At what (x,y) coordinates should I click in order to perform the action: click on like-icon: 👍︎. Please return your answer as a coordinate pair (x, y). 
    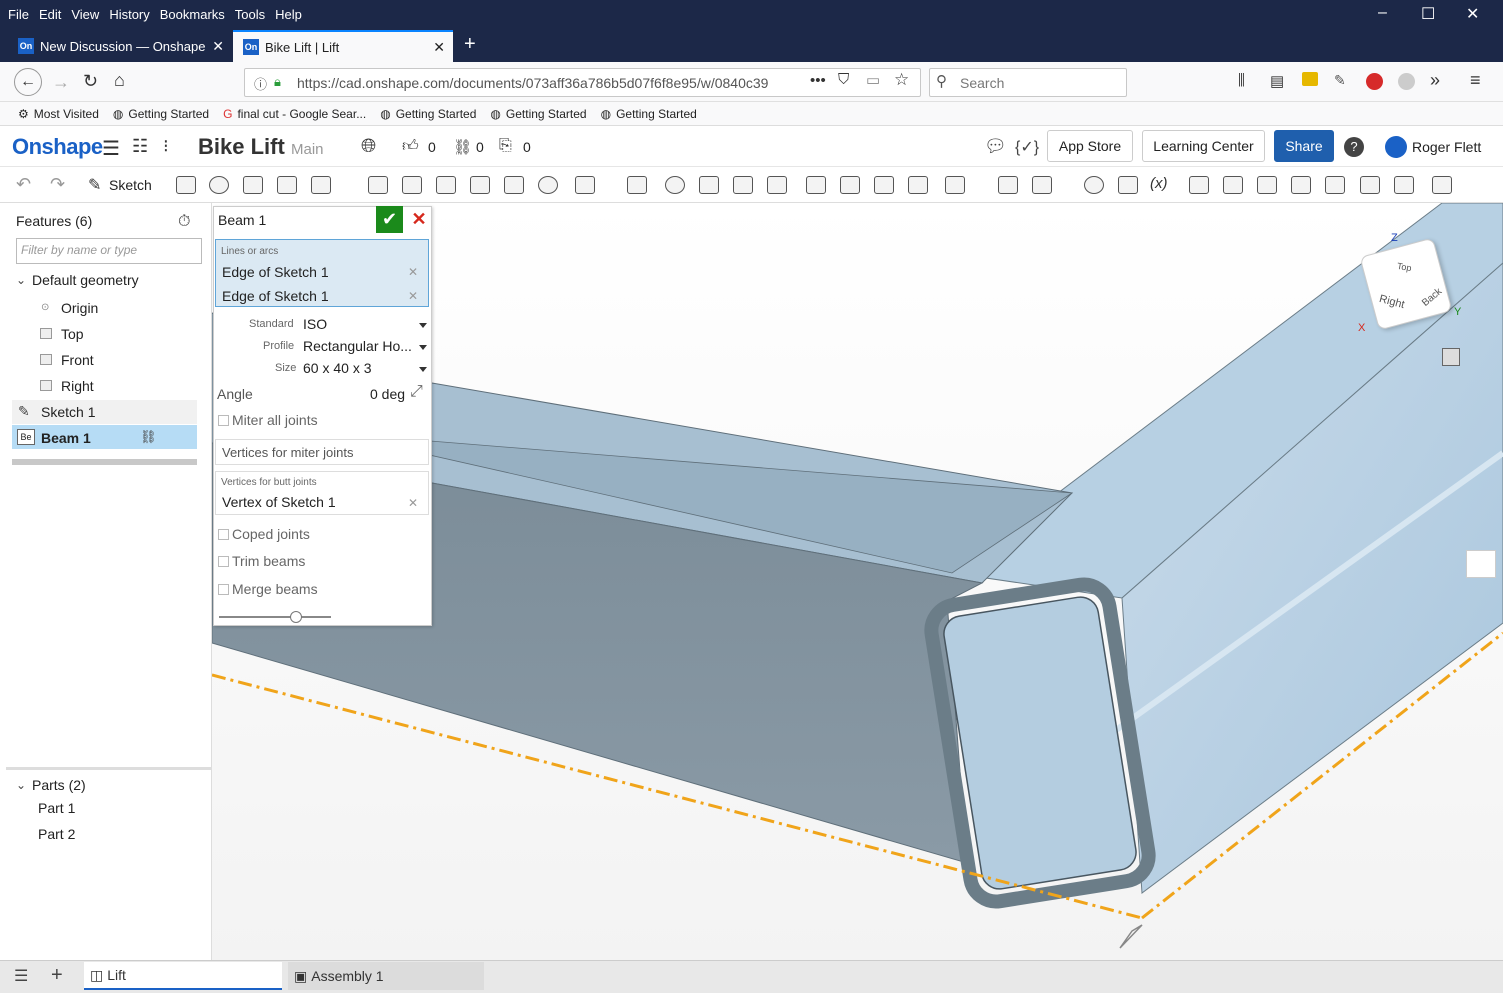
    Looking at the image, I should click on (410, 146).